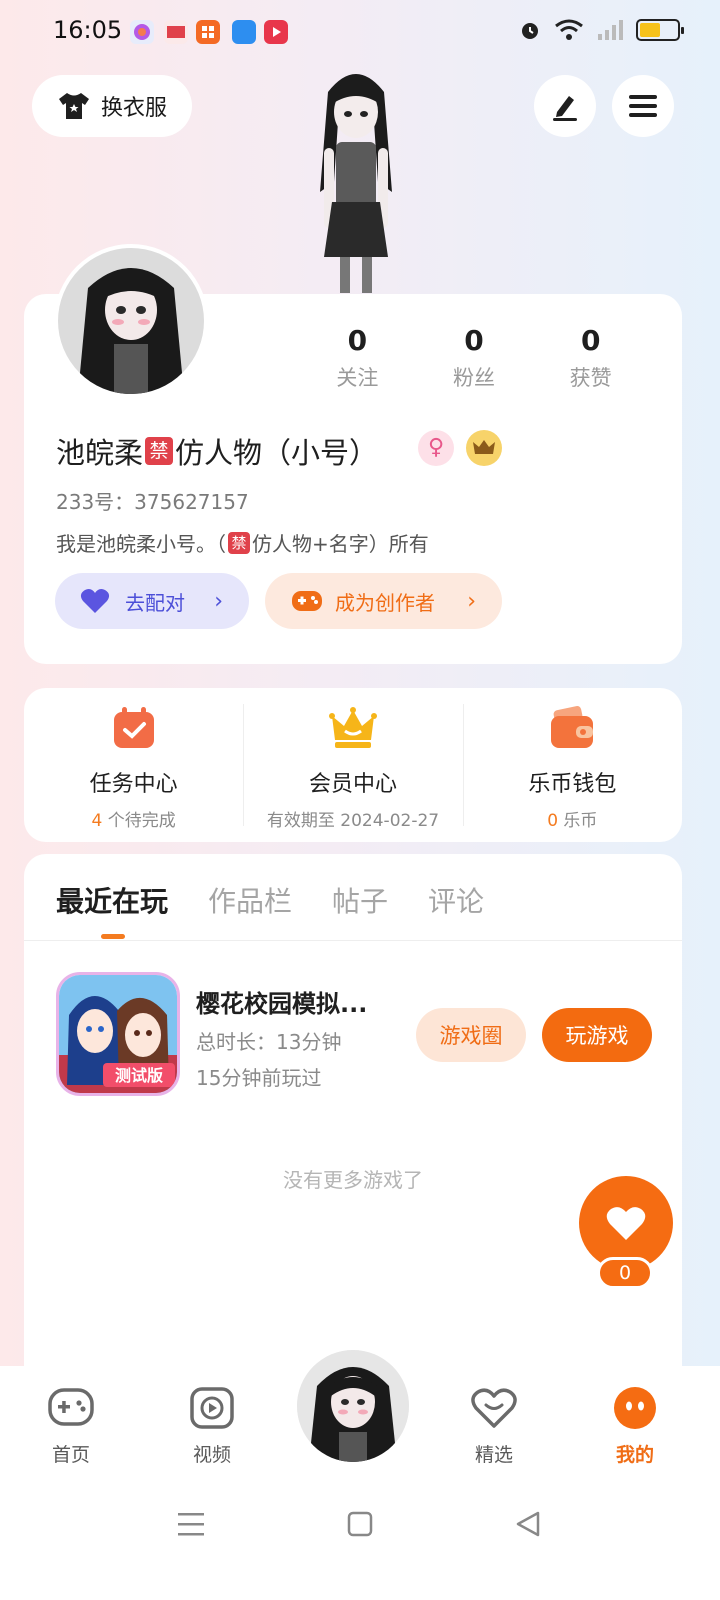  I want to click on video-play-icon, so click(212, 1408).